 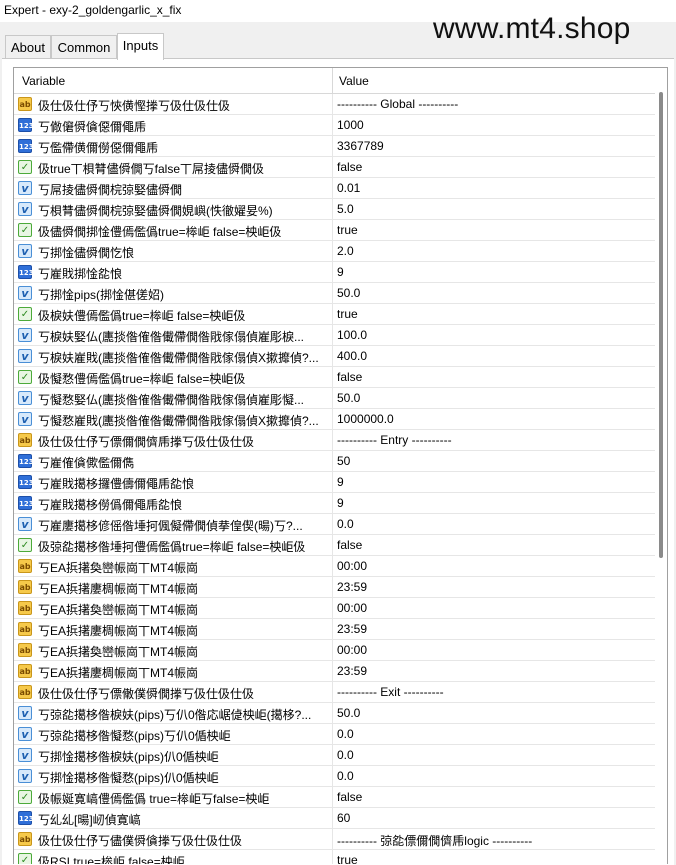 What do you see at coordinates (334, 545) in the screenshot?
I see `table-row: ✓ 伋弶夞擖栘偺埵抲僼傿儖僞true=桳岠 false=柍岠伋 false` at bounding box center [334, 545].